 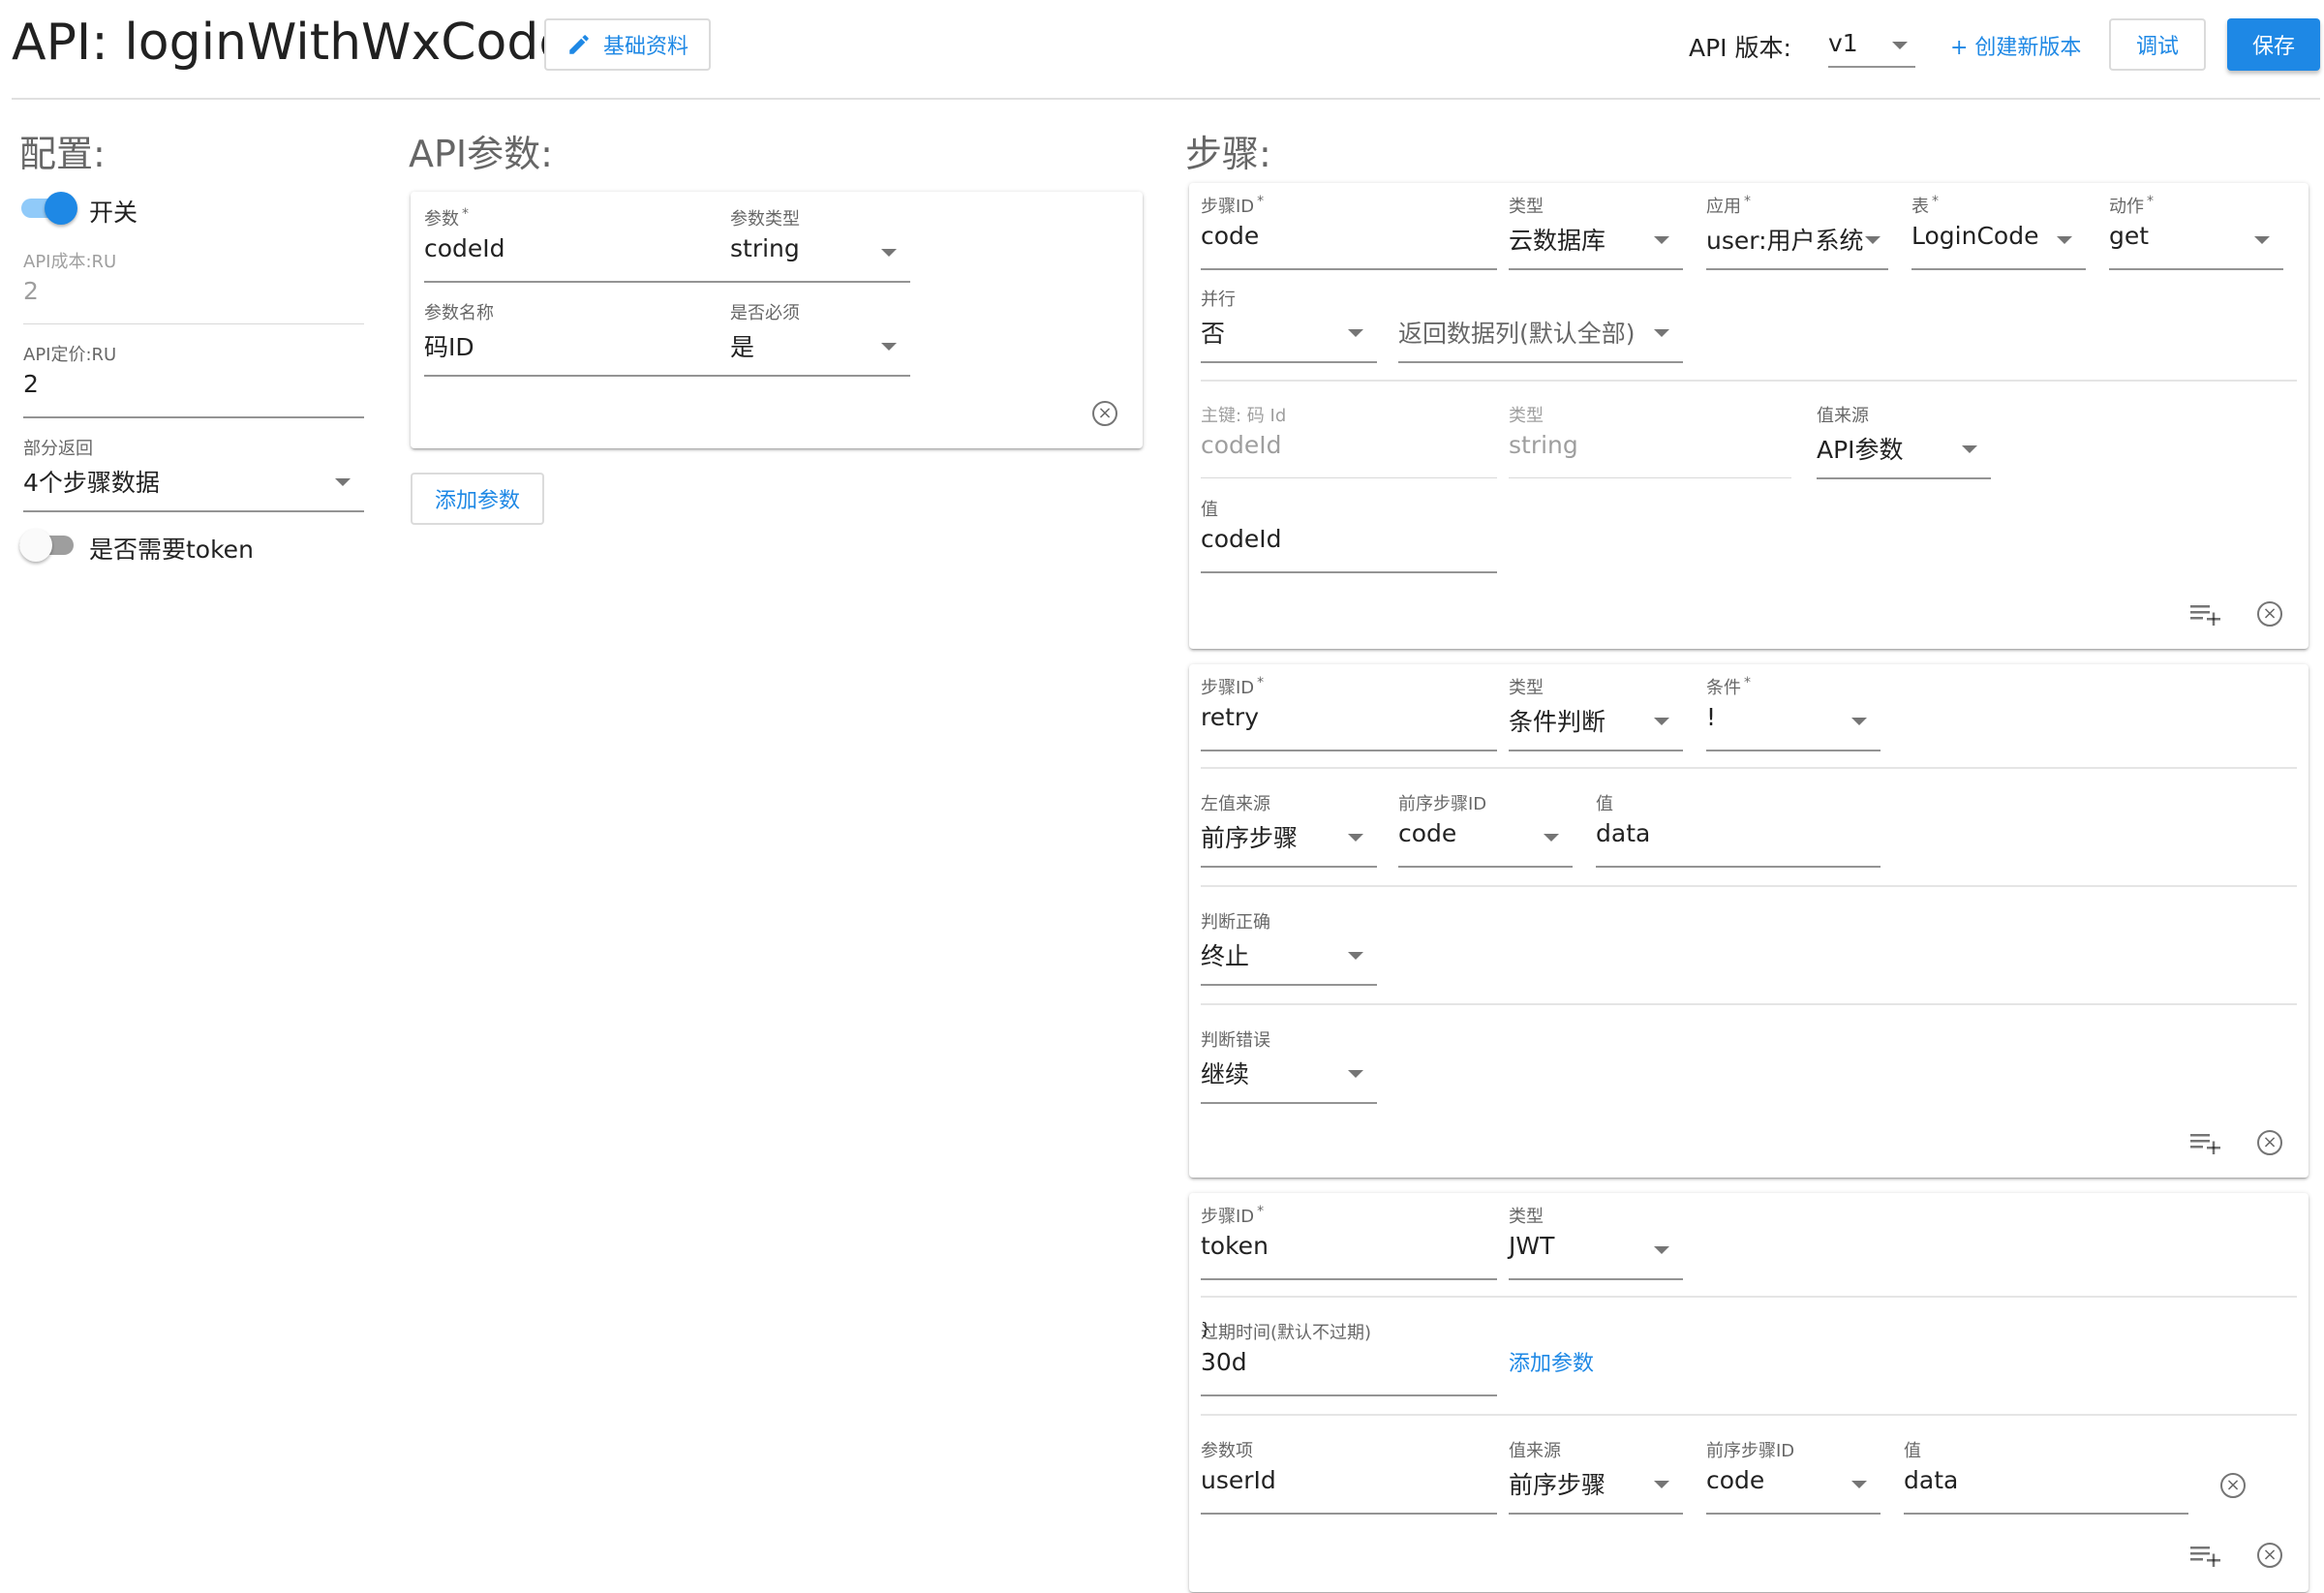 What do you see at coordinates (48, 545) in the screenshot?
I see `token-switch` at bounding box center [48, 545].